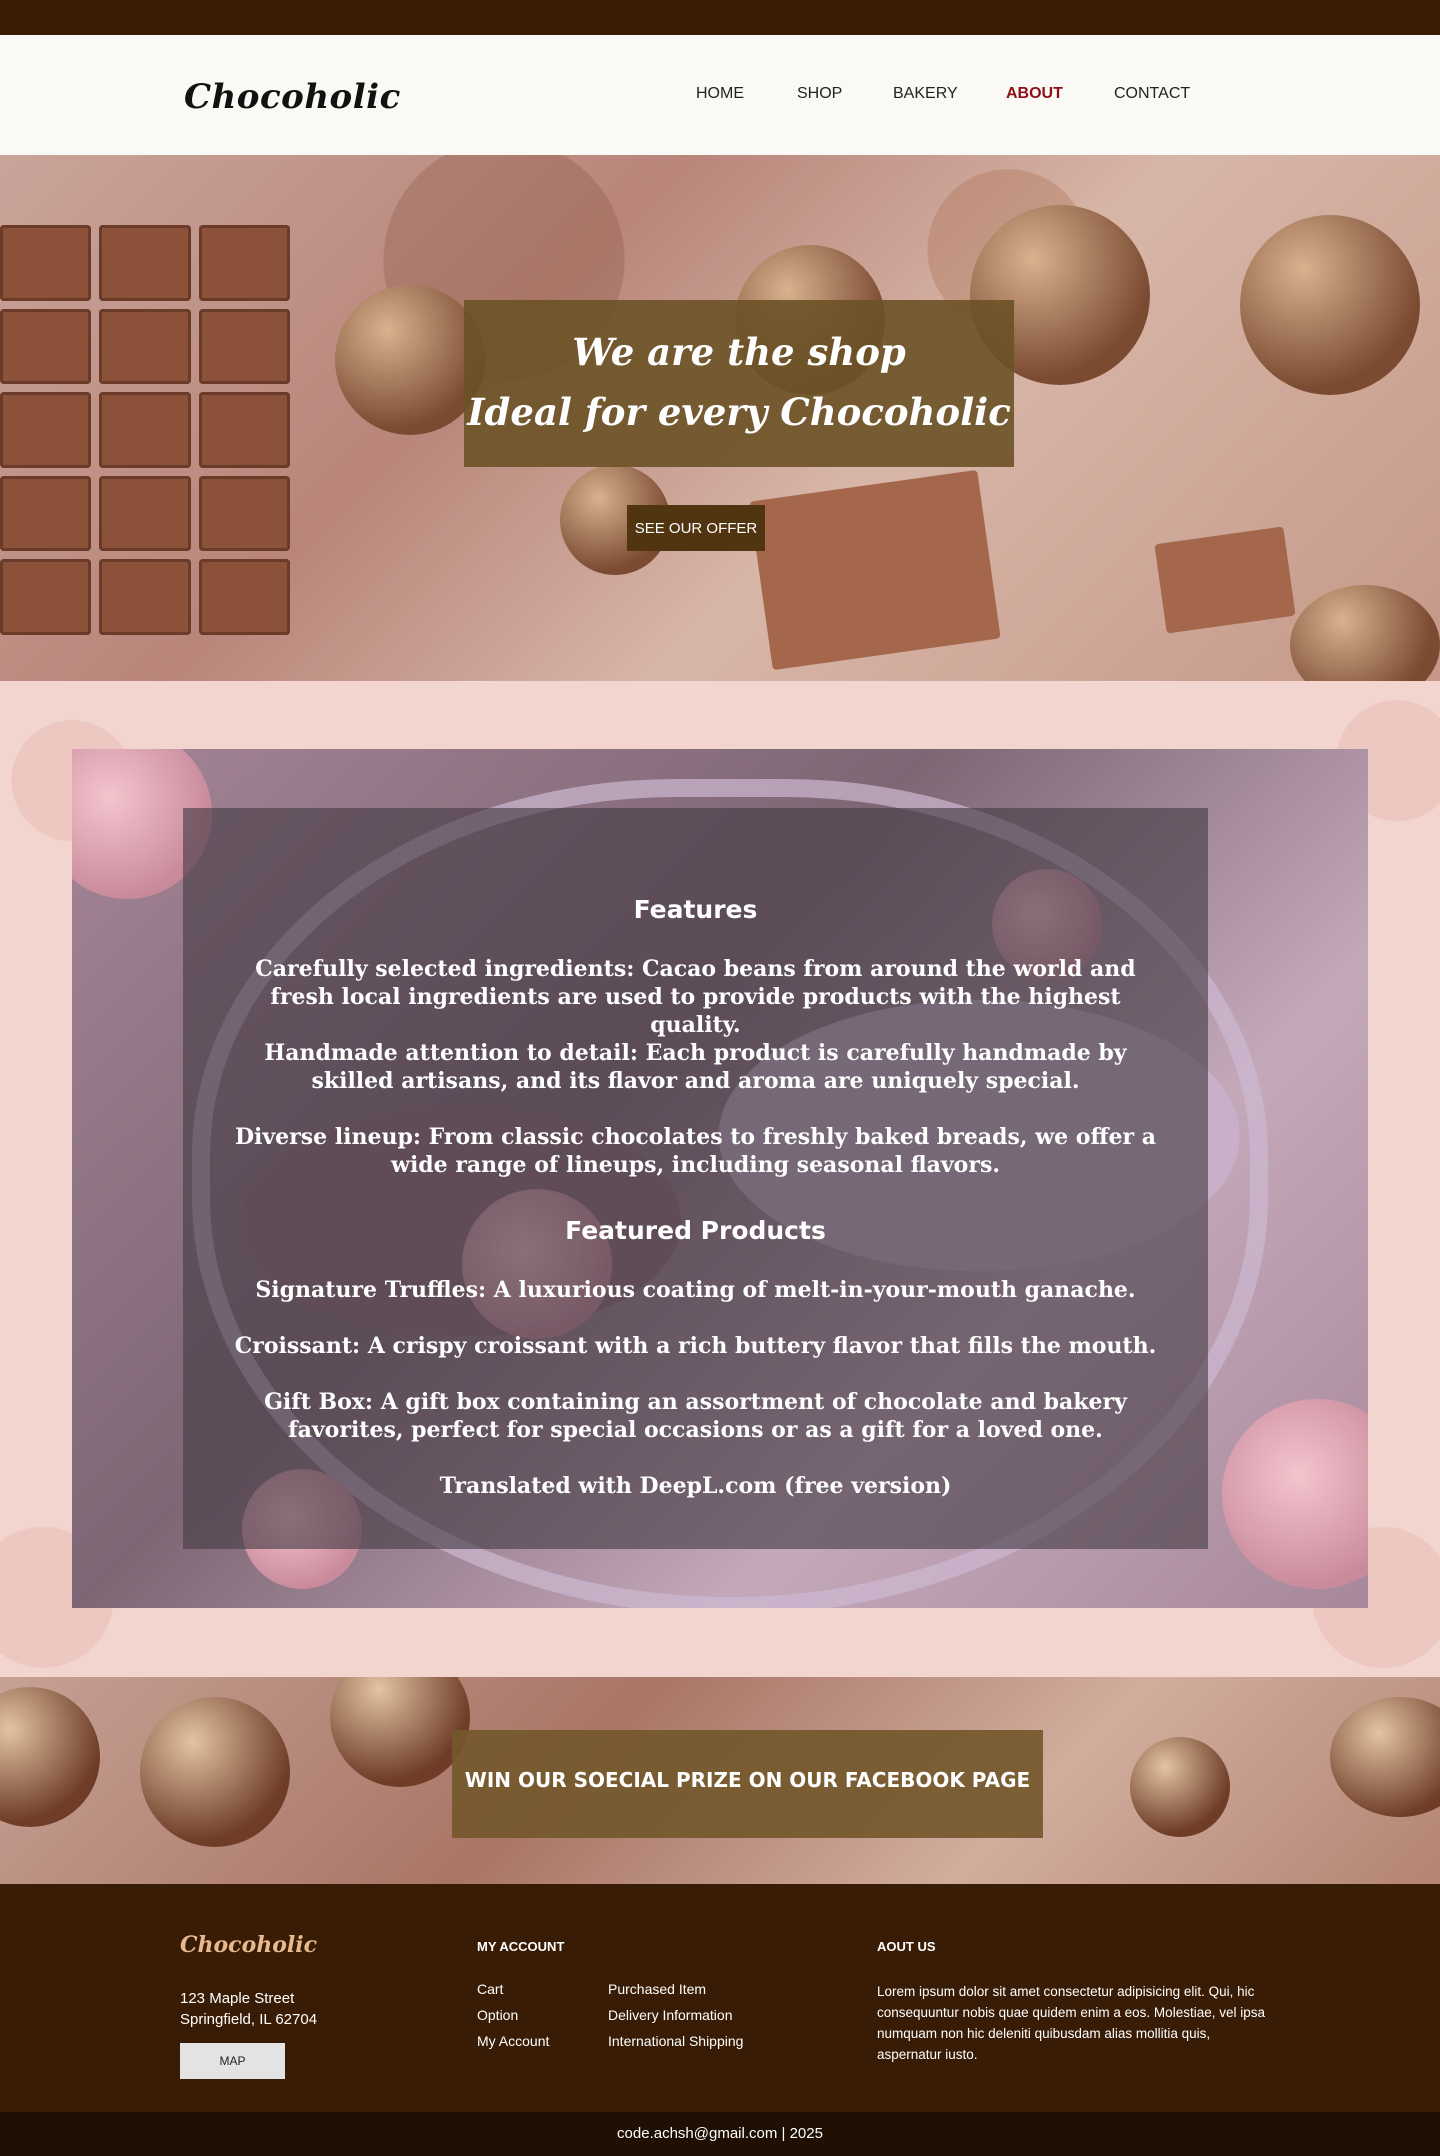 The height and width of the screenshot is (2156, 1440). I want to click on see-offer-button: SEE OUR OFFER, so click(696, 528).